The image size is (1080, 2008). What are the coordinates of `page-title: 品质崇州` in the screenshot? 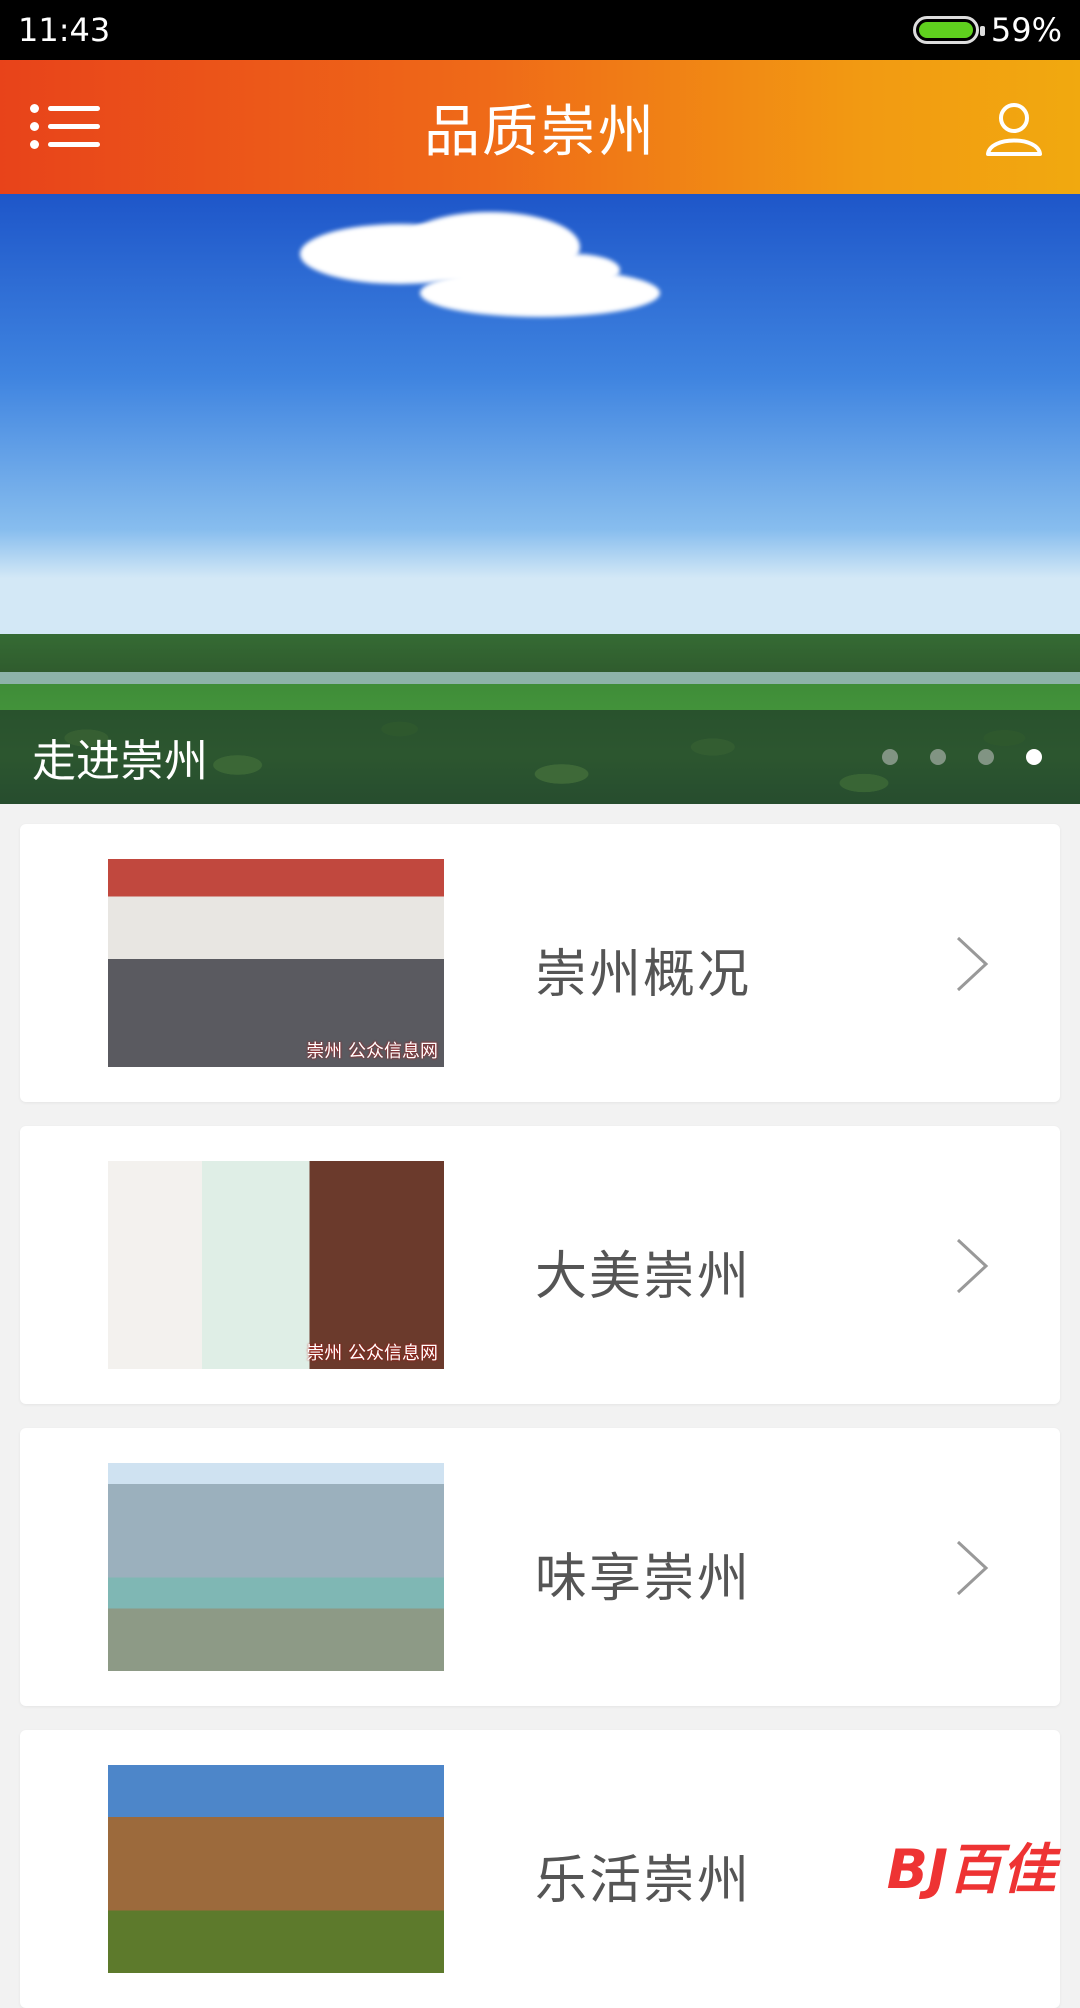 It's located at (540, 127).